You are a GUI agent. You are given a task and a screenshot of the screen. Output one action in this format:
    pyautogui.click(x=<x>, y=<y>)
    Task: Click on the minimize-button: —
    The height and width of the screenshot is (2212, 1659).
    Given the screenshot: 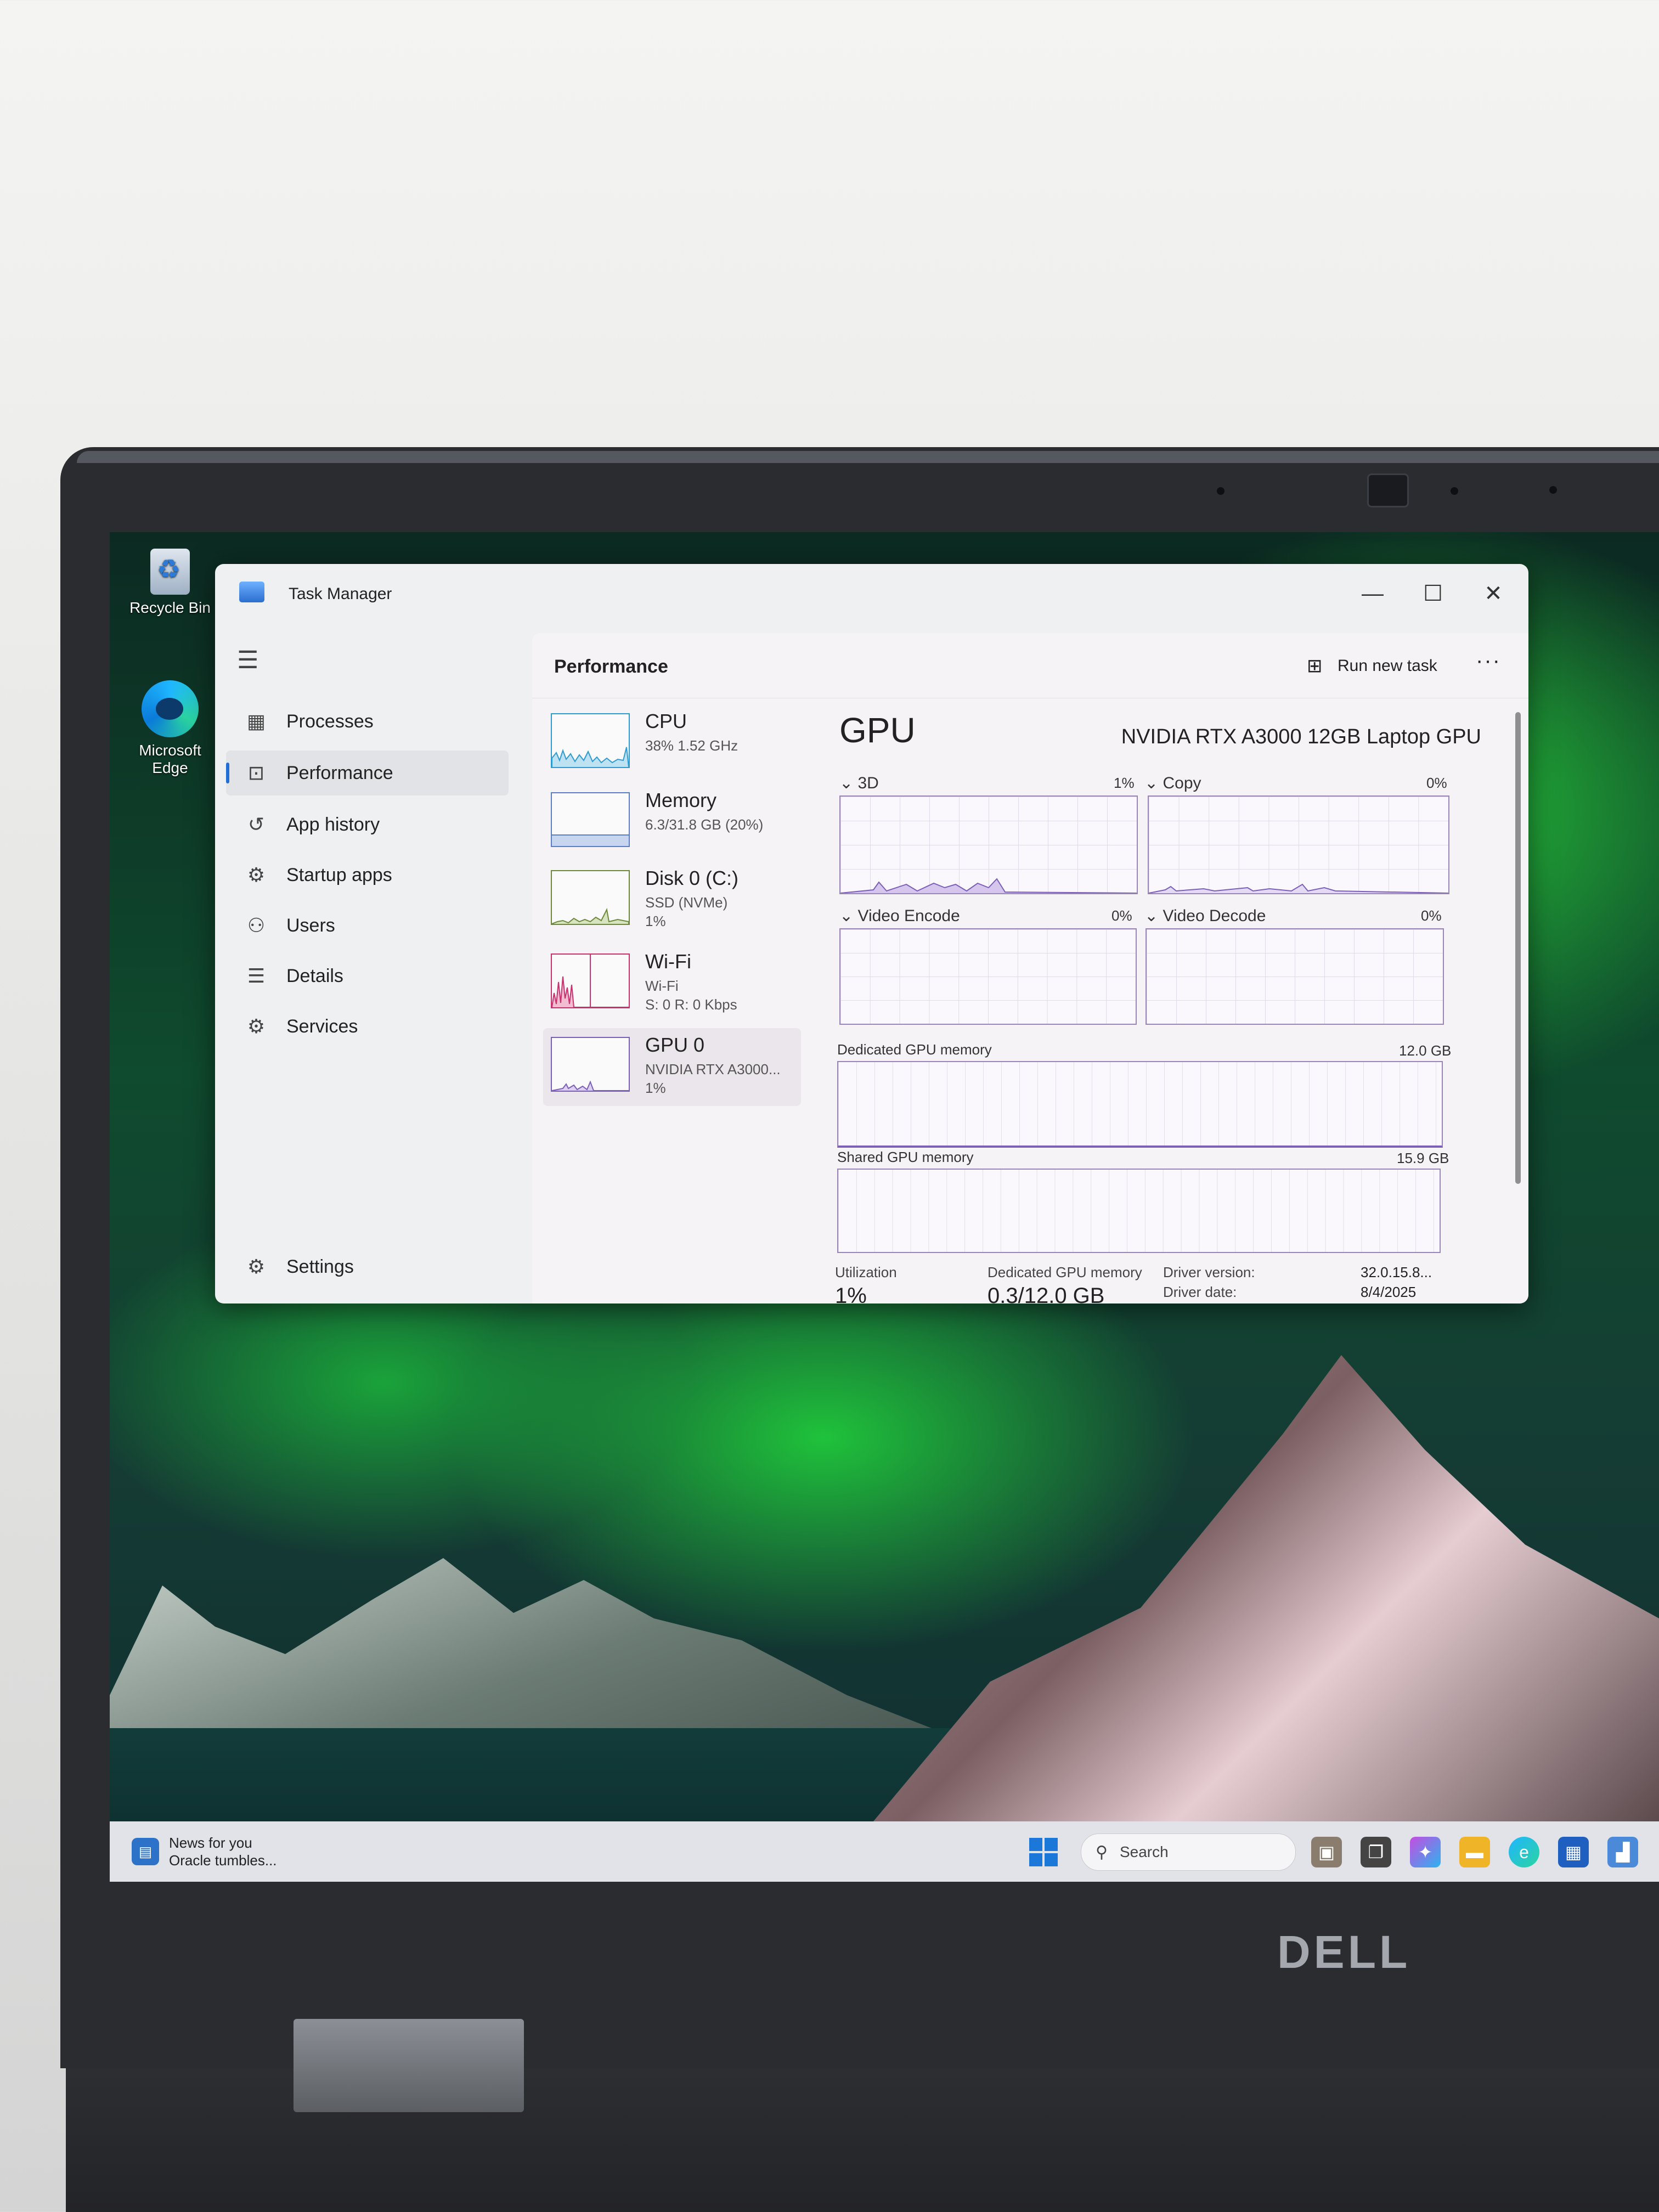 What is the action you would take?
    pyautogui.click(x=1372, y=594)
    